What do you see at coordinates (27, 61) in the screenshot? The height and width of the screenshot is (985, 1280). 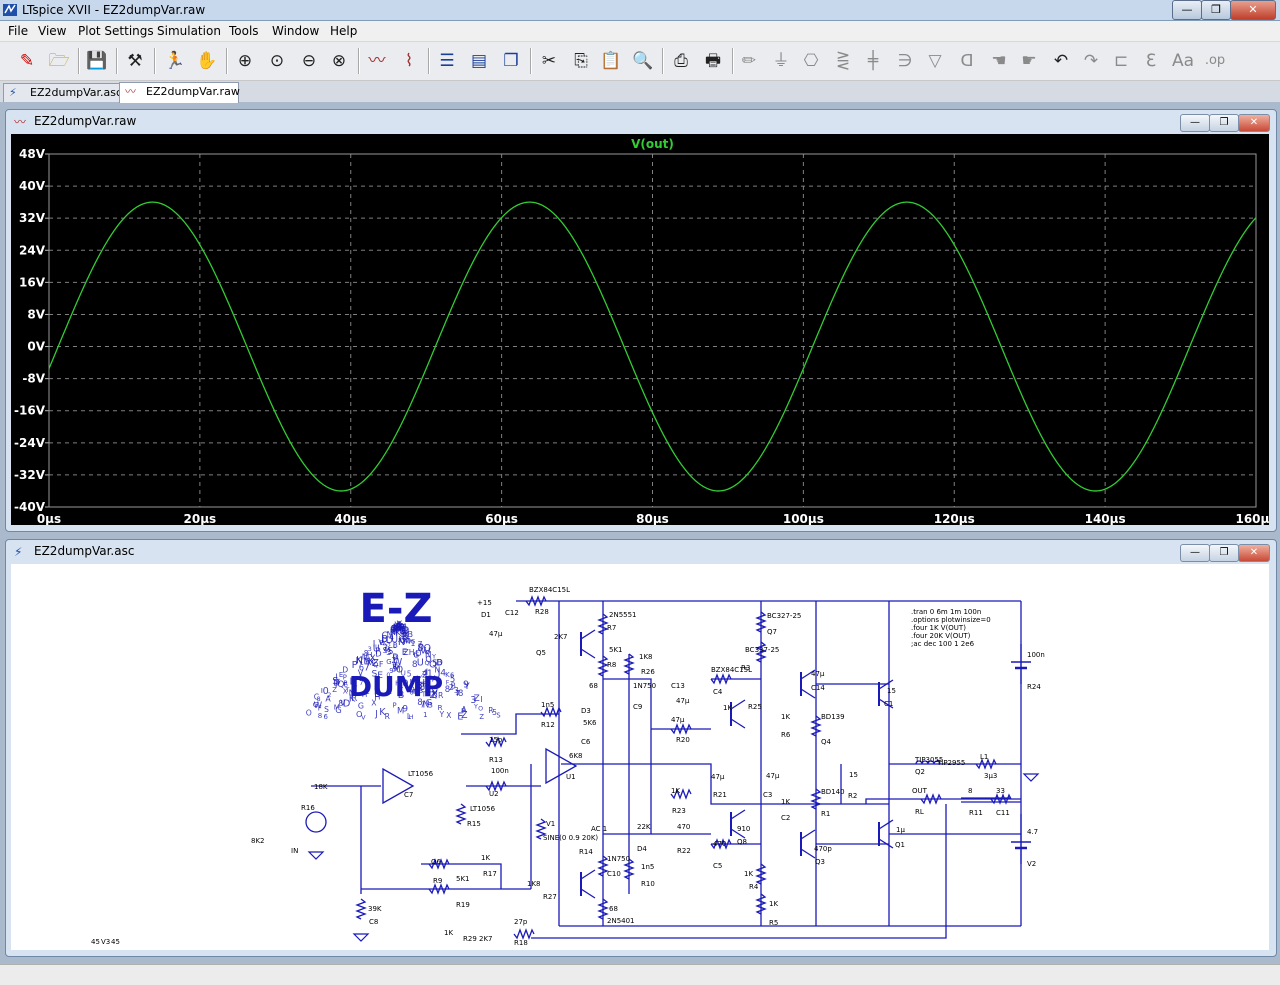 I see `new-schematic-icon: ✎` at bounding box center [27, 61].